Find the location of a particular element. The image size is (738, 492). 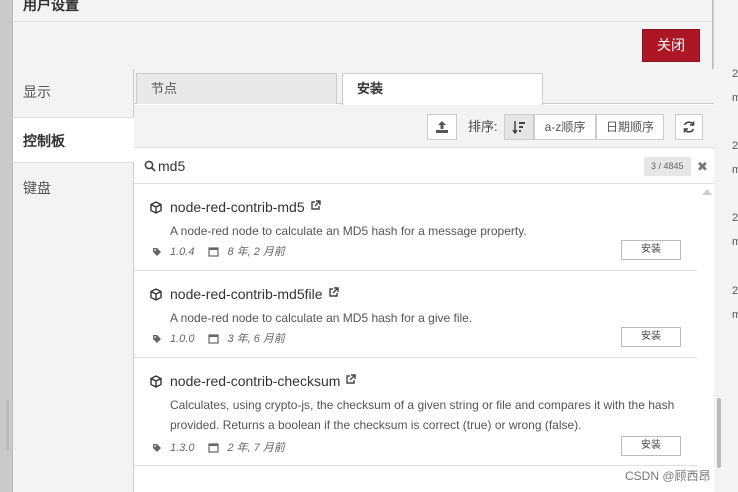

package-meta: 1.0.0 3 年, 6 月前 is located at coordinates (225, 338).